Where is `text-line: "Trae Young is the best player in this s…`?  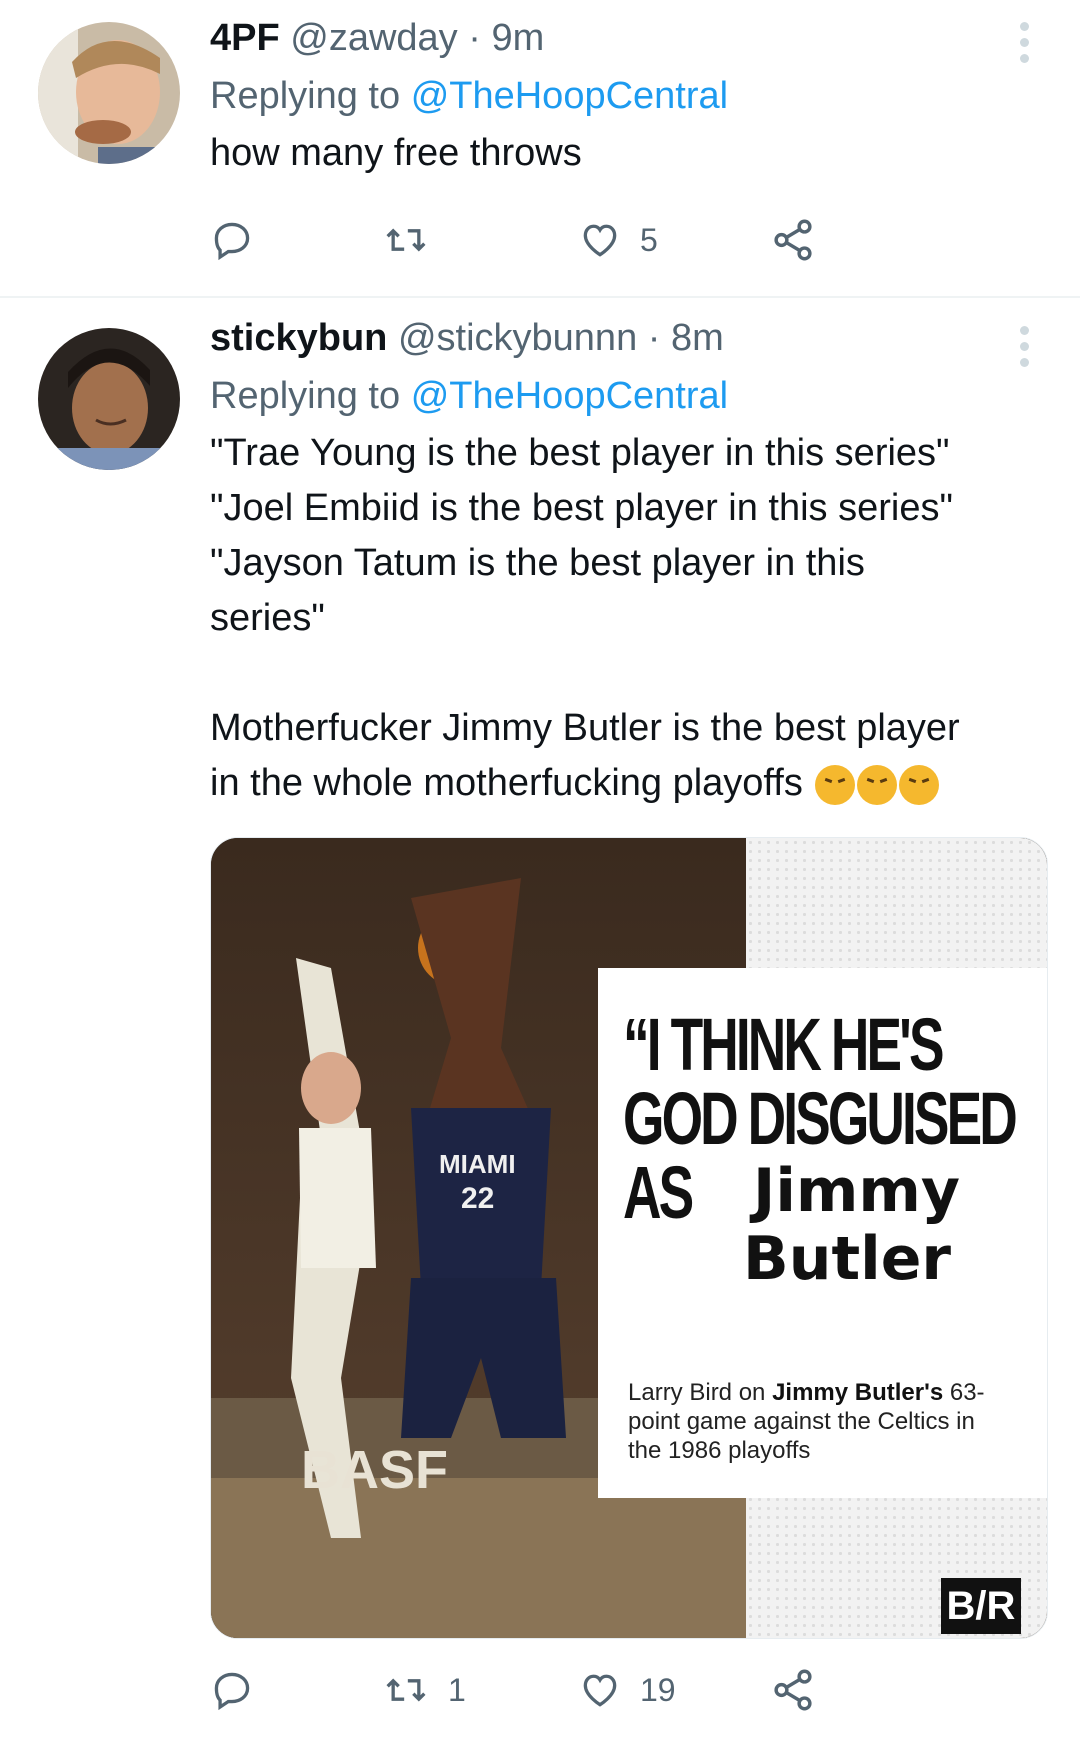
text-line: "Trae Young is the best player in this s… is located at coordinates (580, 453).